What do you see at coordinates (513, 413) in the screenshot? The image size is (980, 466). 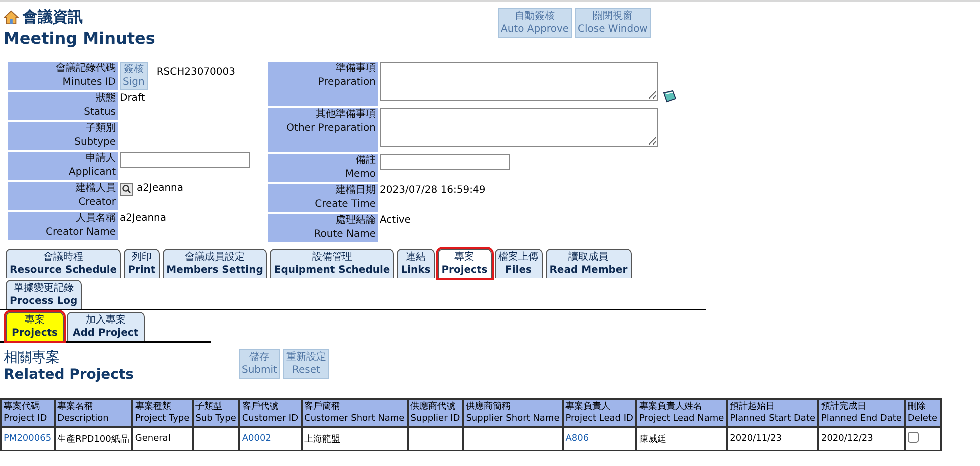 I see `column-header: 供應商簡稱 Supplier Short Name` at bounding box center [513, 413].